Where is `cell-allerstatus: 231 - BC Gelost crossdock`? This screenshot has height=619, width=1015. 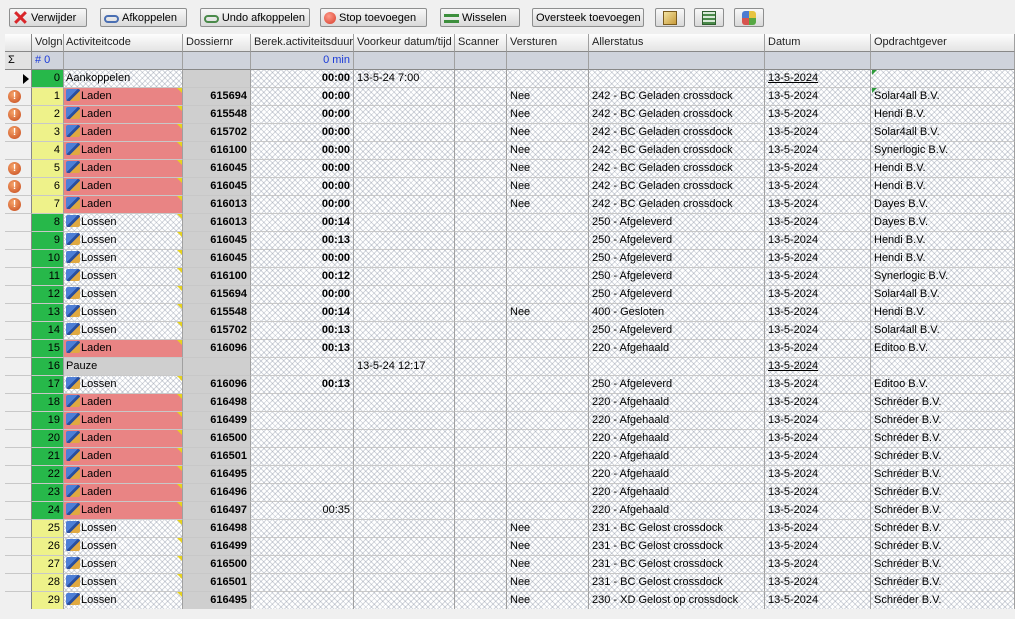
cell-allerstatus: 231 - BC Gelost crossdock is located at coordinates (677, 529).